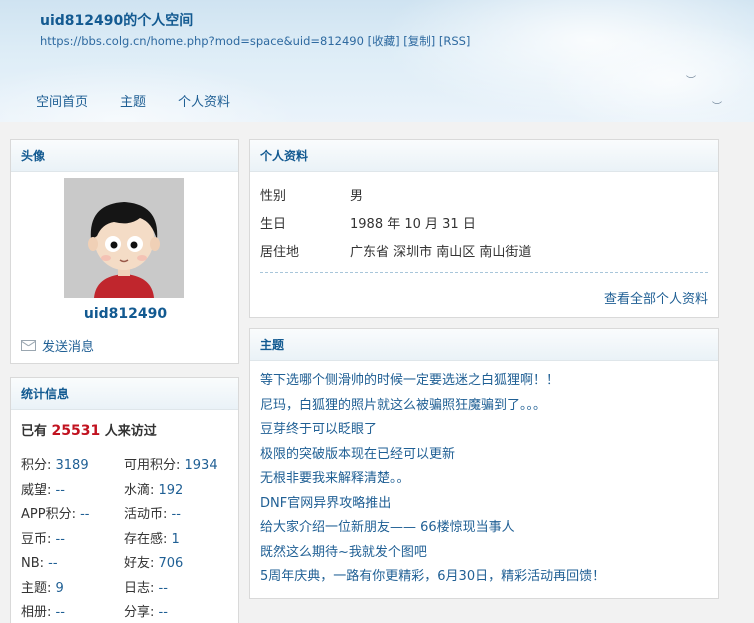  I want to click on visits-count-line: 已有 25531 人来访过, so click(89, 429).